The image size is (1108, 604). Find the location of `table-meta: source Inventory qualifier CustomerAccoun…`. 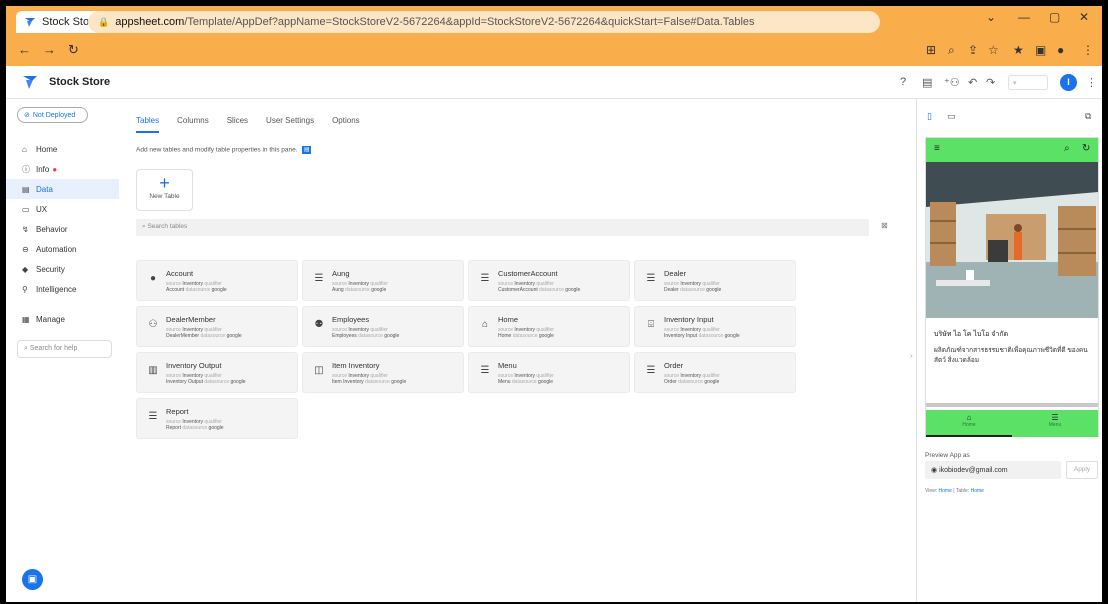

table-meta: source Inventory qualifier CustomerAccoun… is located at coordinates (539, 287).